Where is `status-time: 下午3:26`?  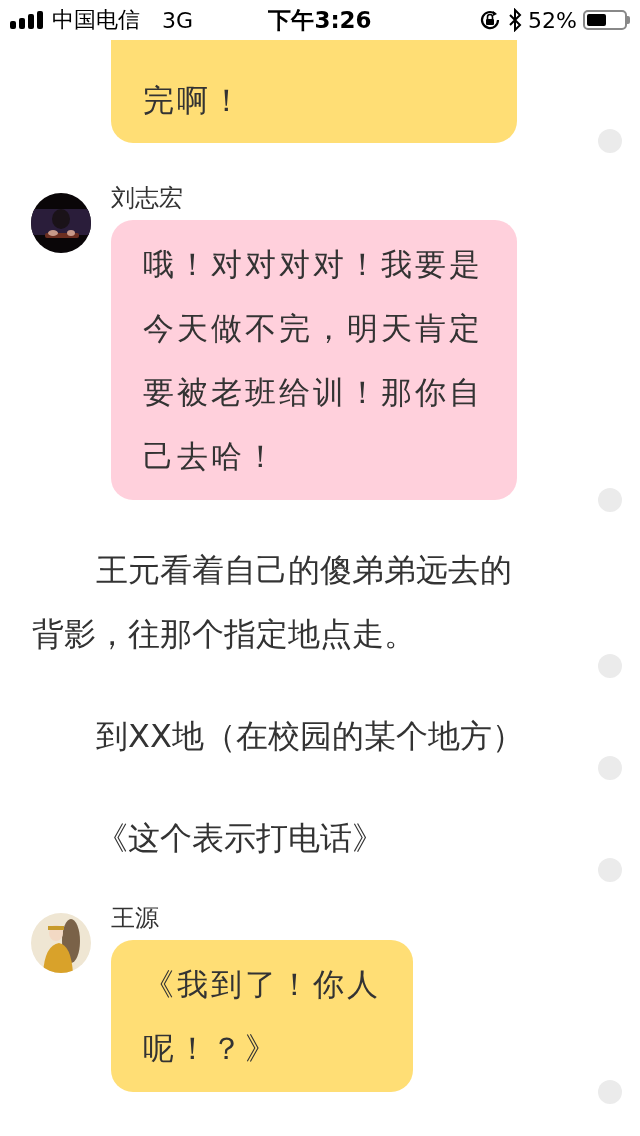 status-time: 下午3:26 is located at coordinates (320, 20).